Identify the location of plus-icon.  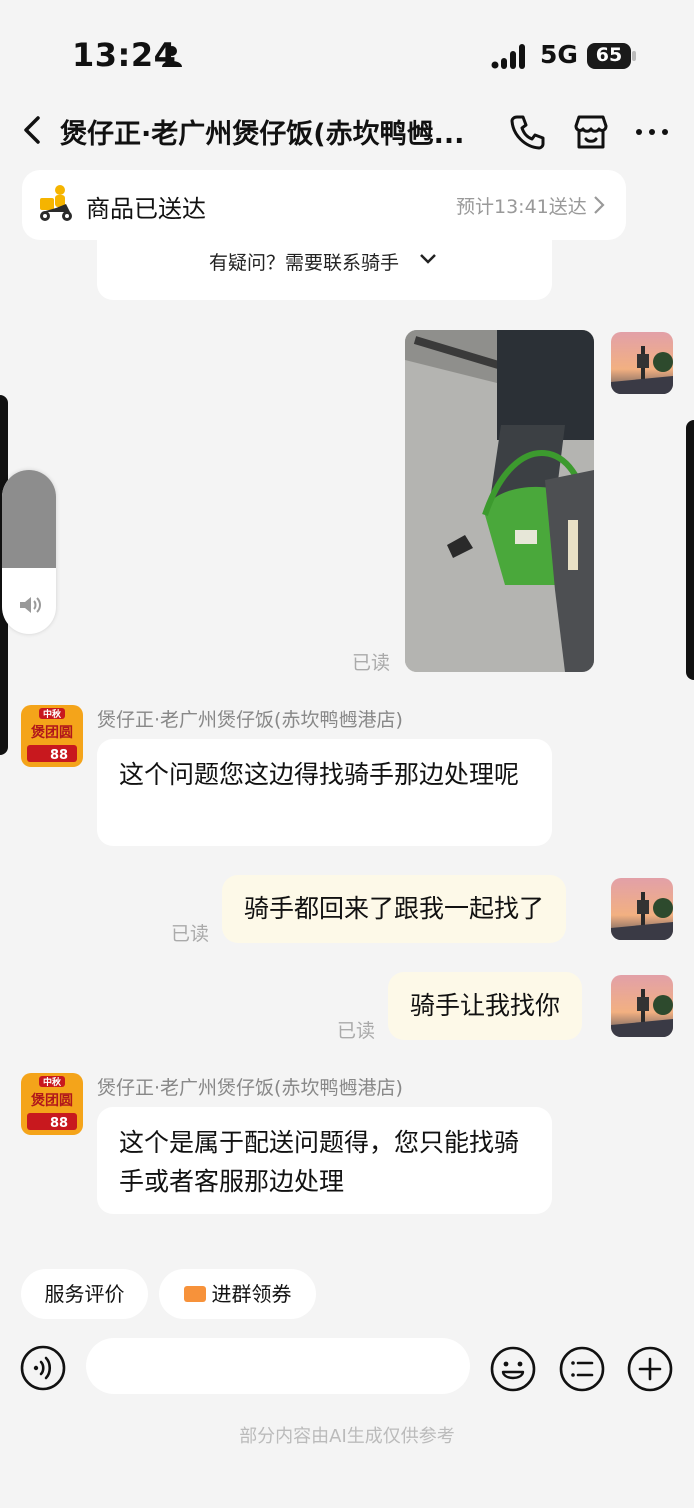
(650, 1369).